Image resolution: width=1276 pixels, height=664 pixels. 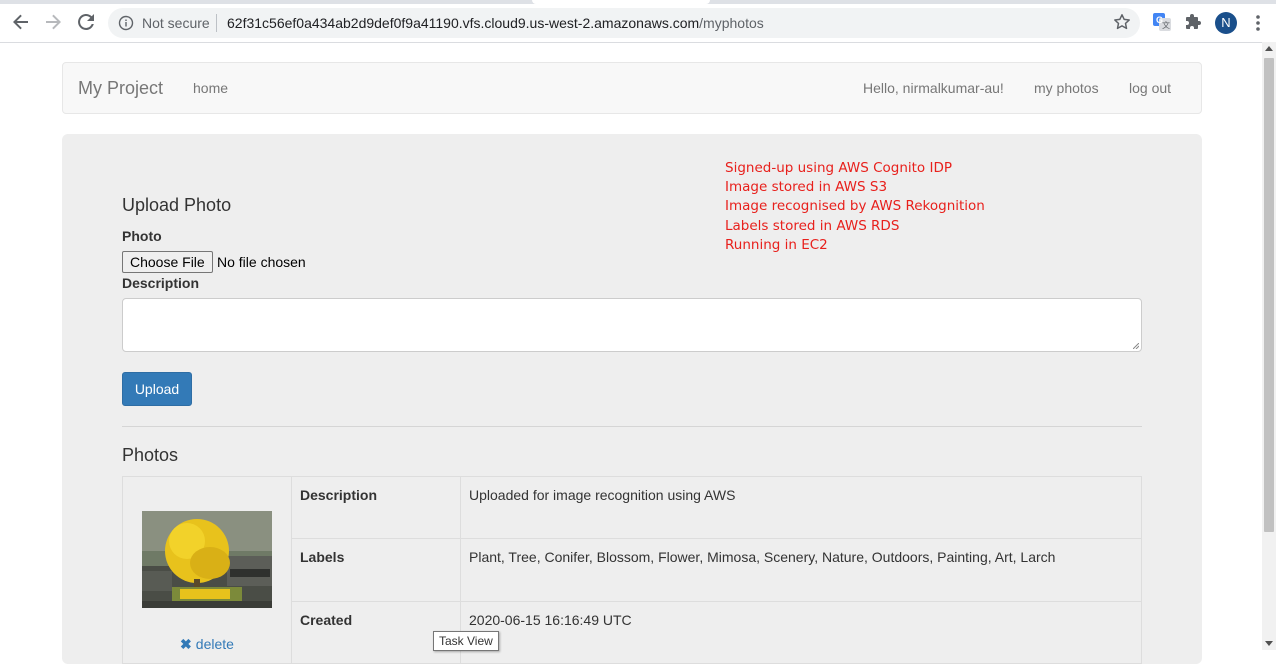 I want to click on file-status-text: No file chosen, so click(x=261, y=262).